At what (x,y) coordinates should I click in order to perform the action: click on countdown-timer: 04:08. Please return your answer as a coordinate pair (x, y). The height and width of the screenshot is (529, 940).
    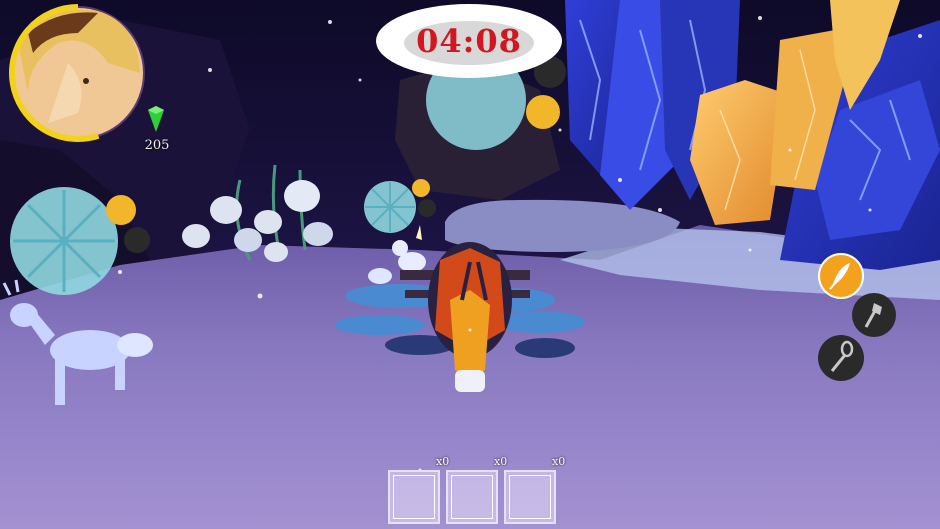
    Looking at the image, I should click on (469, 41).